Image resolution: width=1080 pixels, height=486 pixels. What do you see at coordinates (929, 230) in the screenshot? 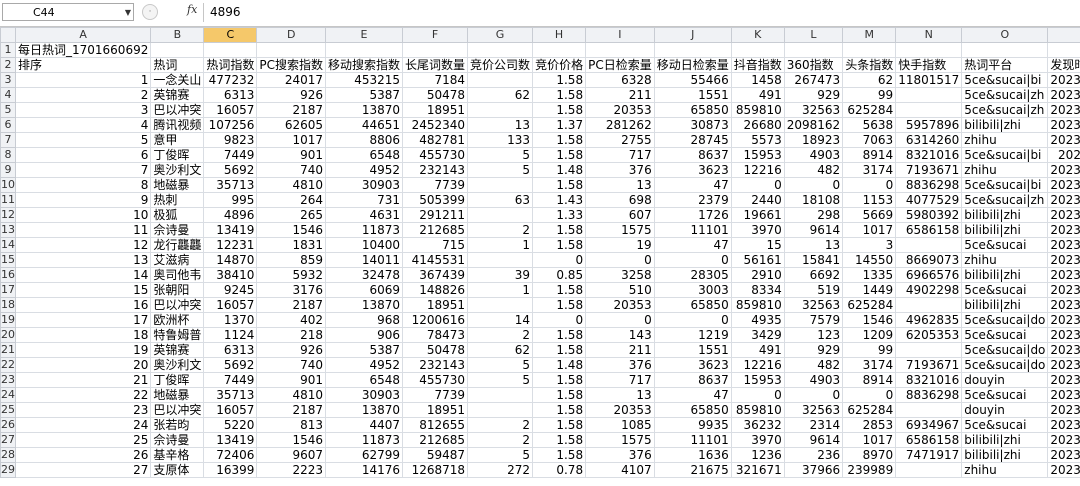
I see `cell: 6586158` at bounding box center [929, 230].